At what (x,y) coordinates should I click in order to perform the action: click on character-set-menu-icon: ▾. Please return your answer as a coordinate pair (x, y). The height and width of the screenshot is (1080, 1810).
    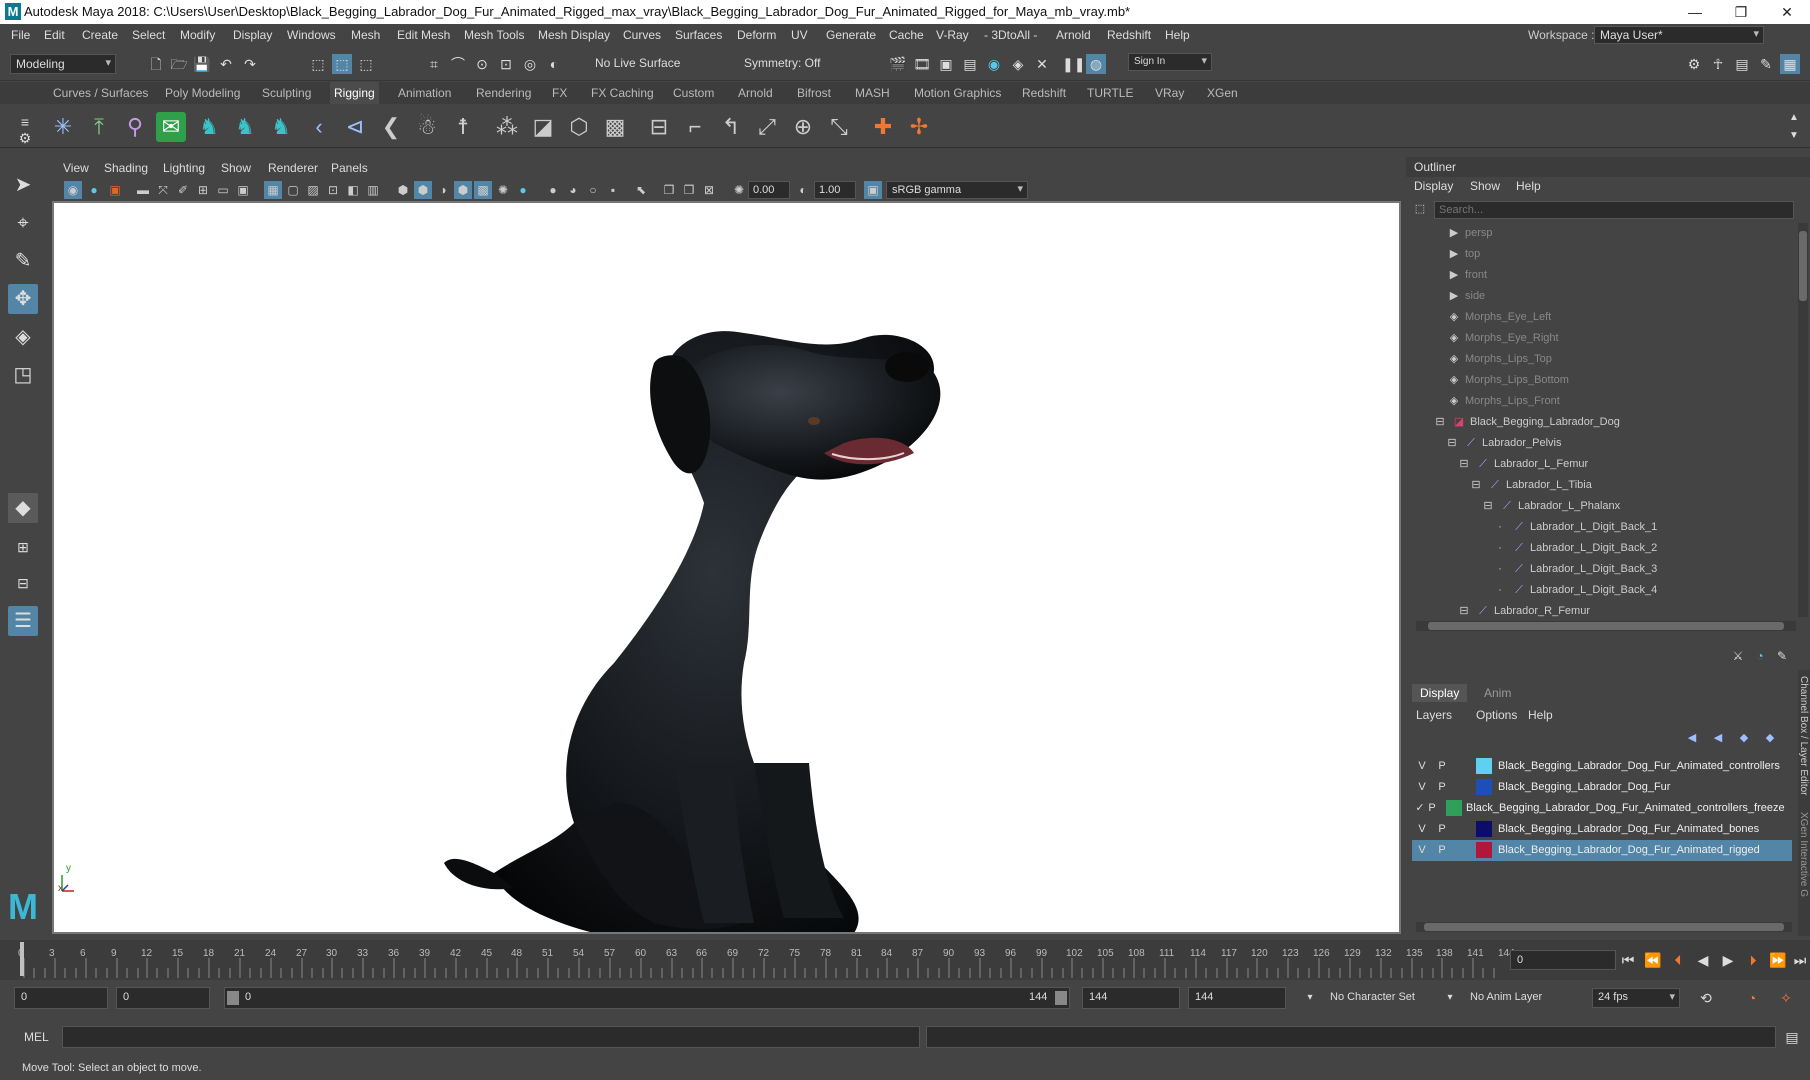
    Looking at the image, I should click on (1310, 998).